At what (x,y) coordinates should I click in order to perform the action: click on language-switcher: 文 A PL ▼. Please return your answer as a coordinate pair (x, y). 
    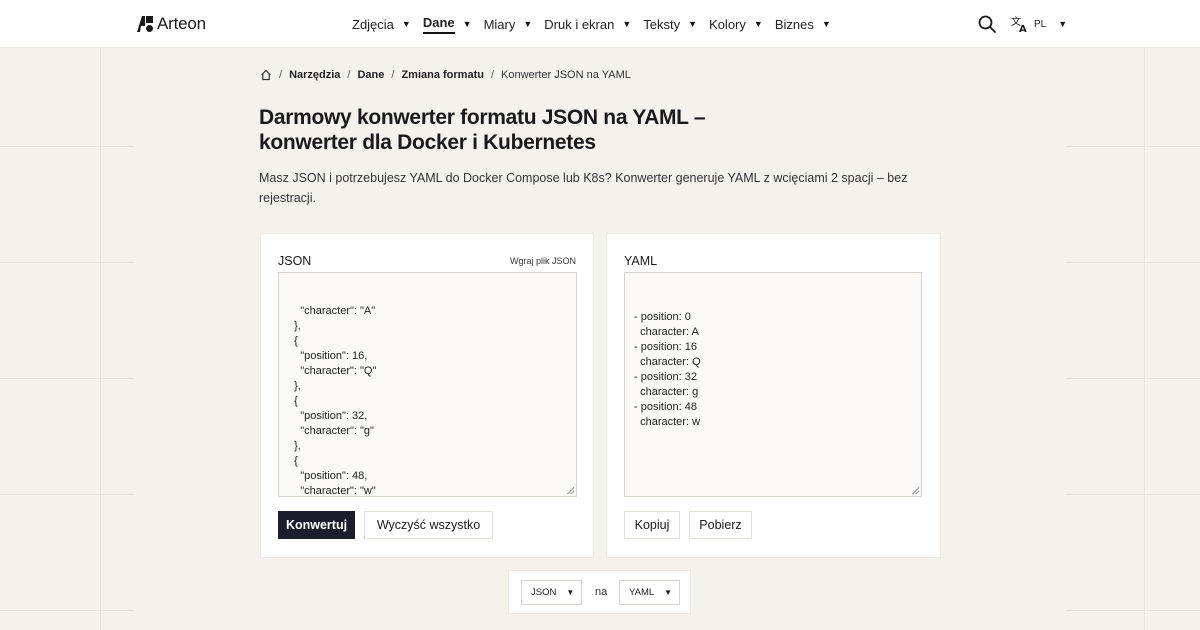
    Looking at the image, I should click on (1039, 24).